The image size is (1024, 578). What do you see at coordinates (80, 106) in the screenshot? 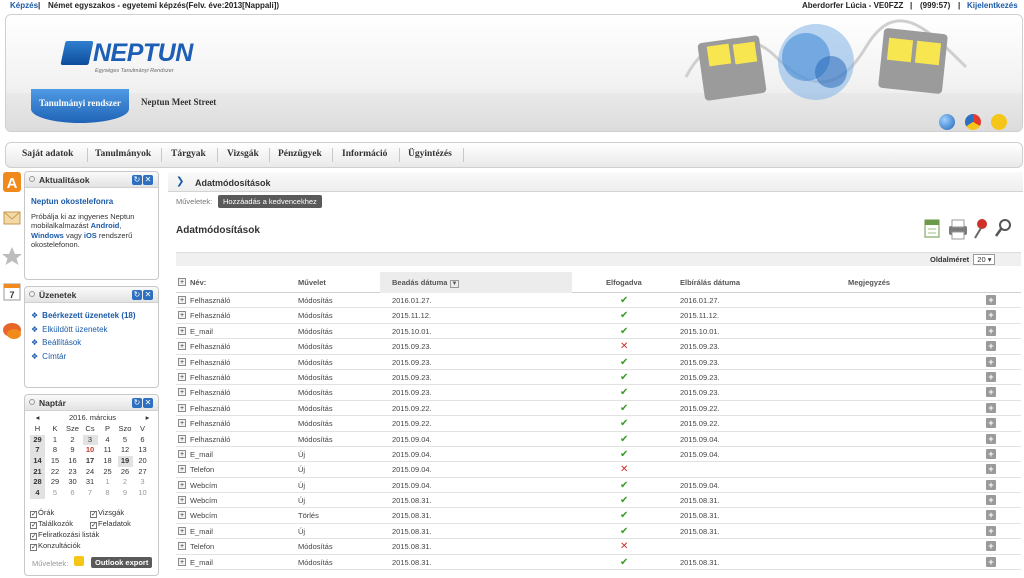
I see `tab-study-system: Tanulmányi rendszer` at bounding box center [80, 106].